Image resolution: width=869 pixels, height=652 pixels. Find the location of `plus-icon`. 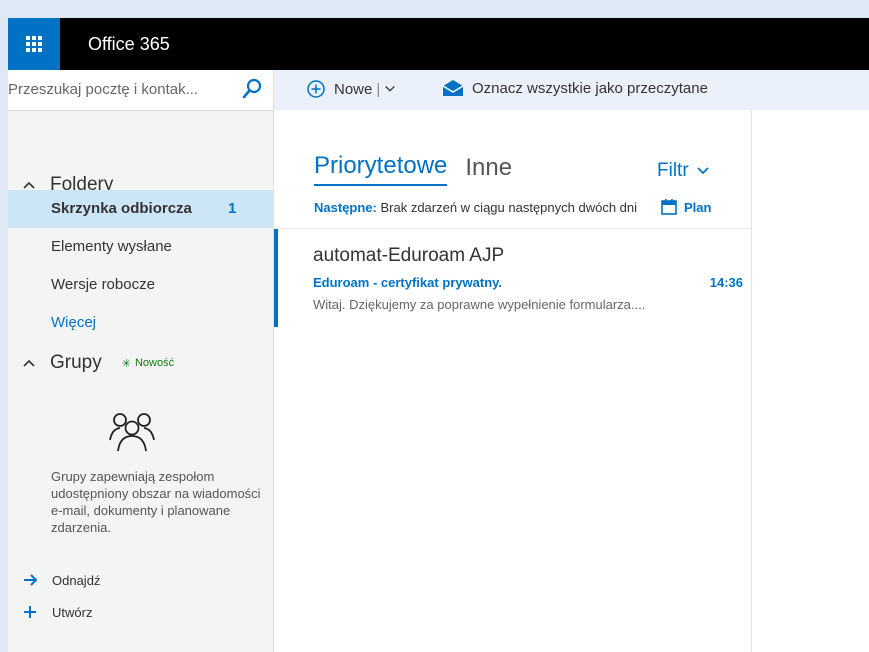

plus-icon is located at coordinates (30, 612).